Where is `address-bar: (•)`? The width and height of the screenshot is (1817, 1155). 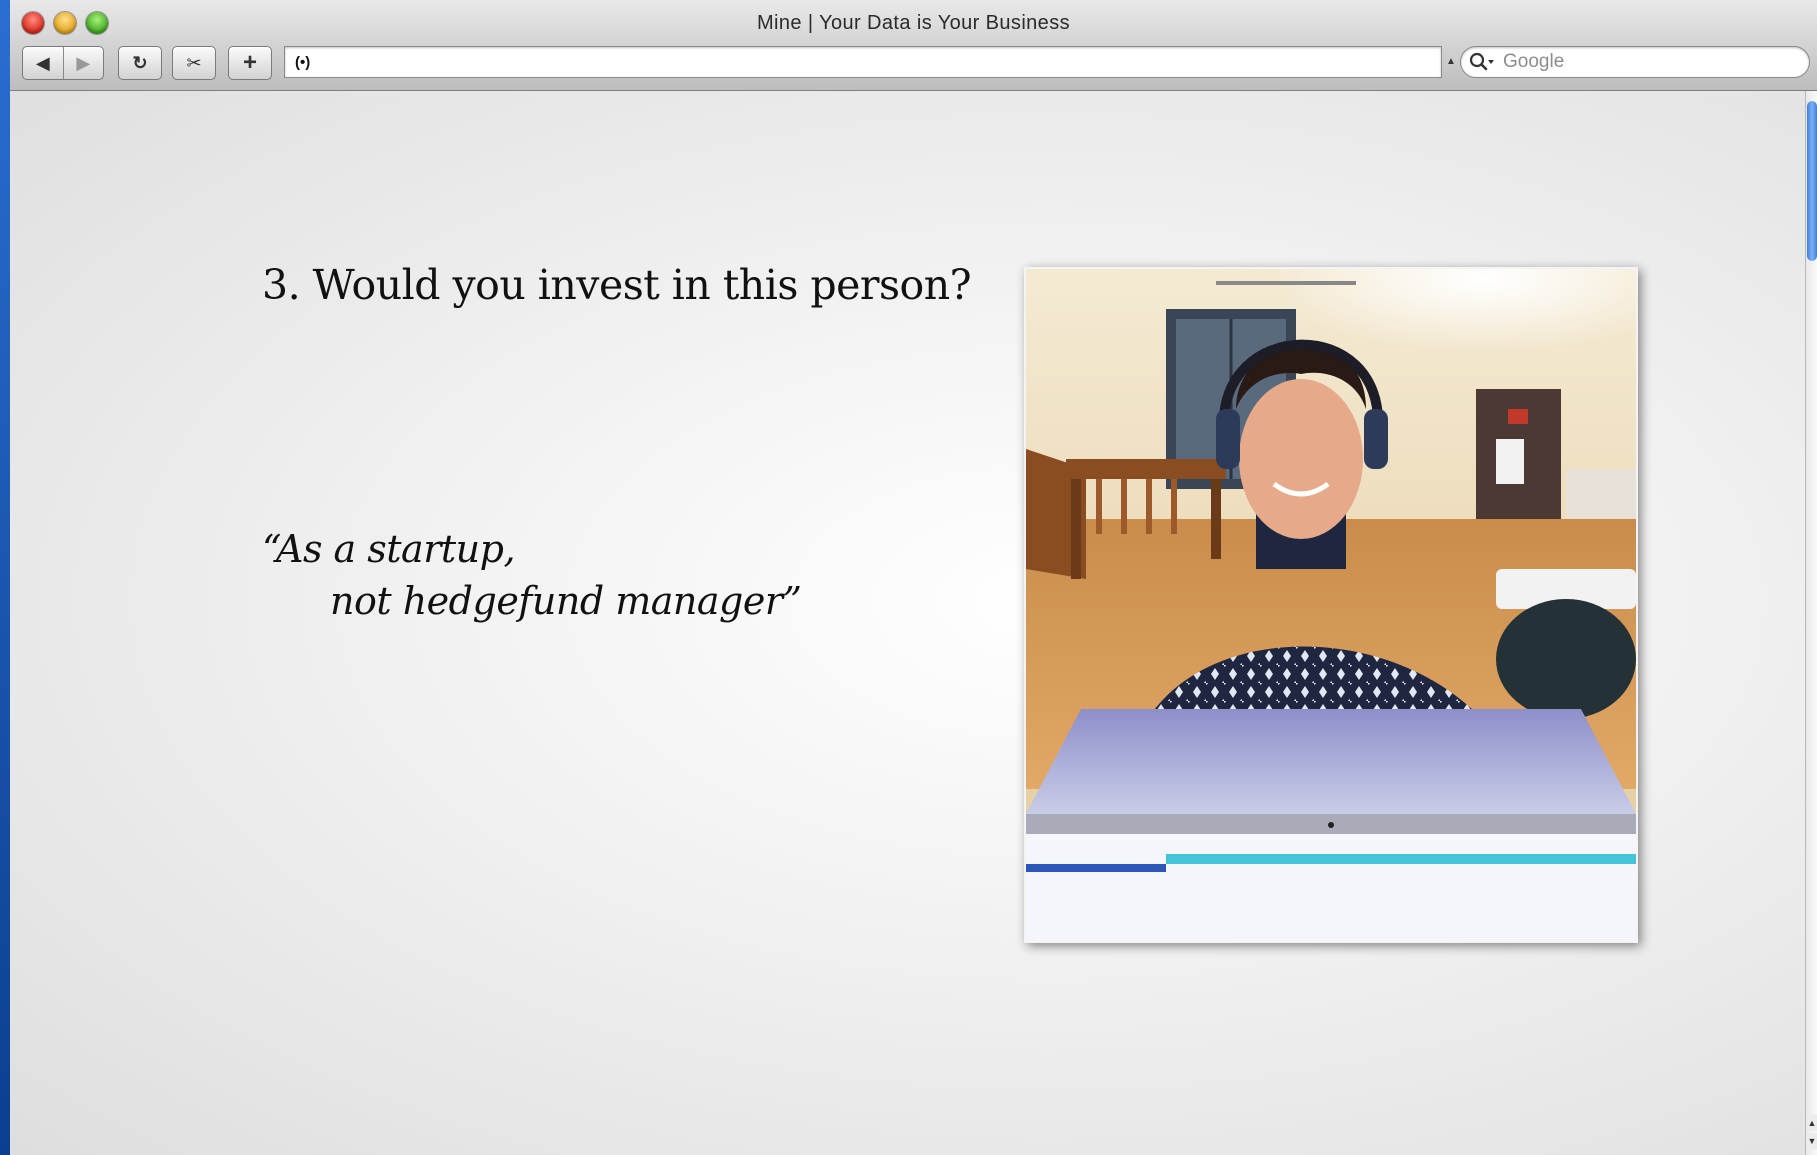
address-bar: (•) is located at coordinates (863, 62).